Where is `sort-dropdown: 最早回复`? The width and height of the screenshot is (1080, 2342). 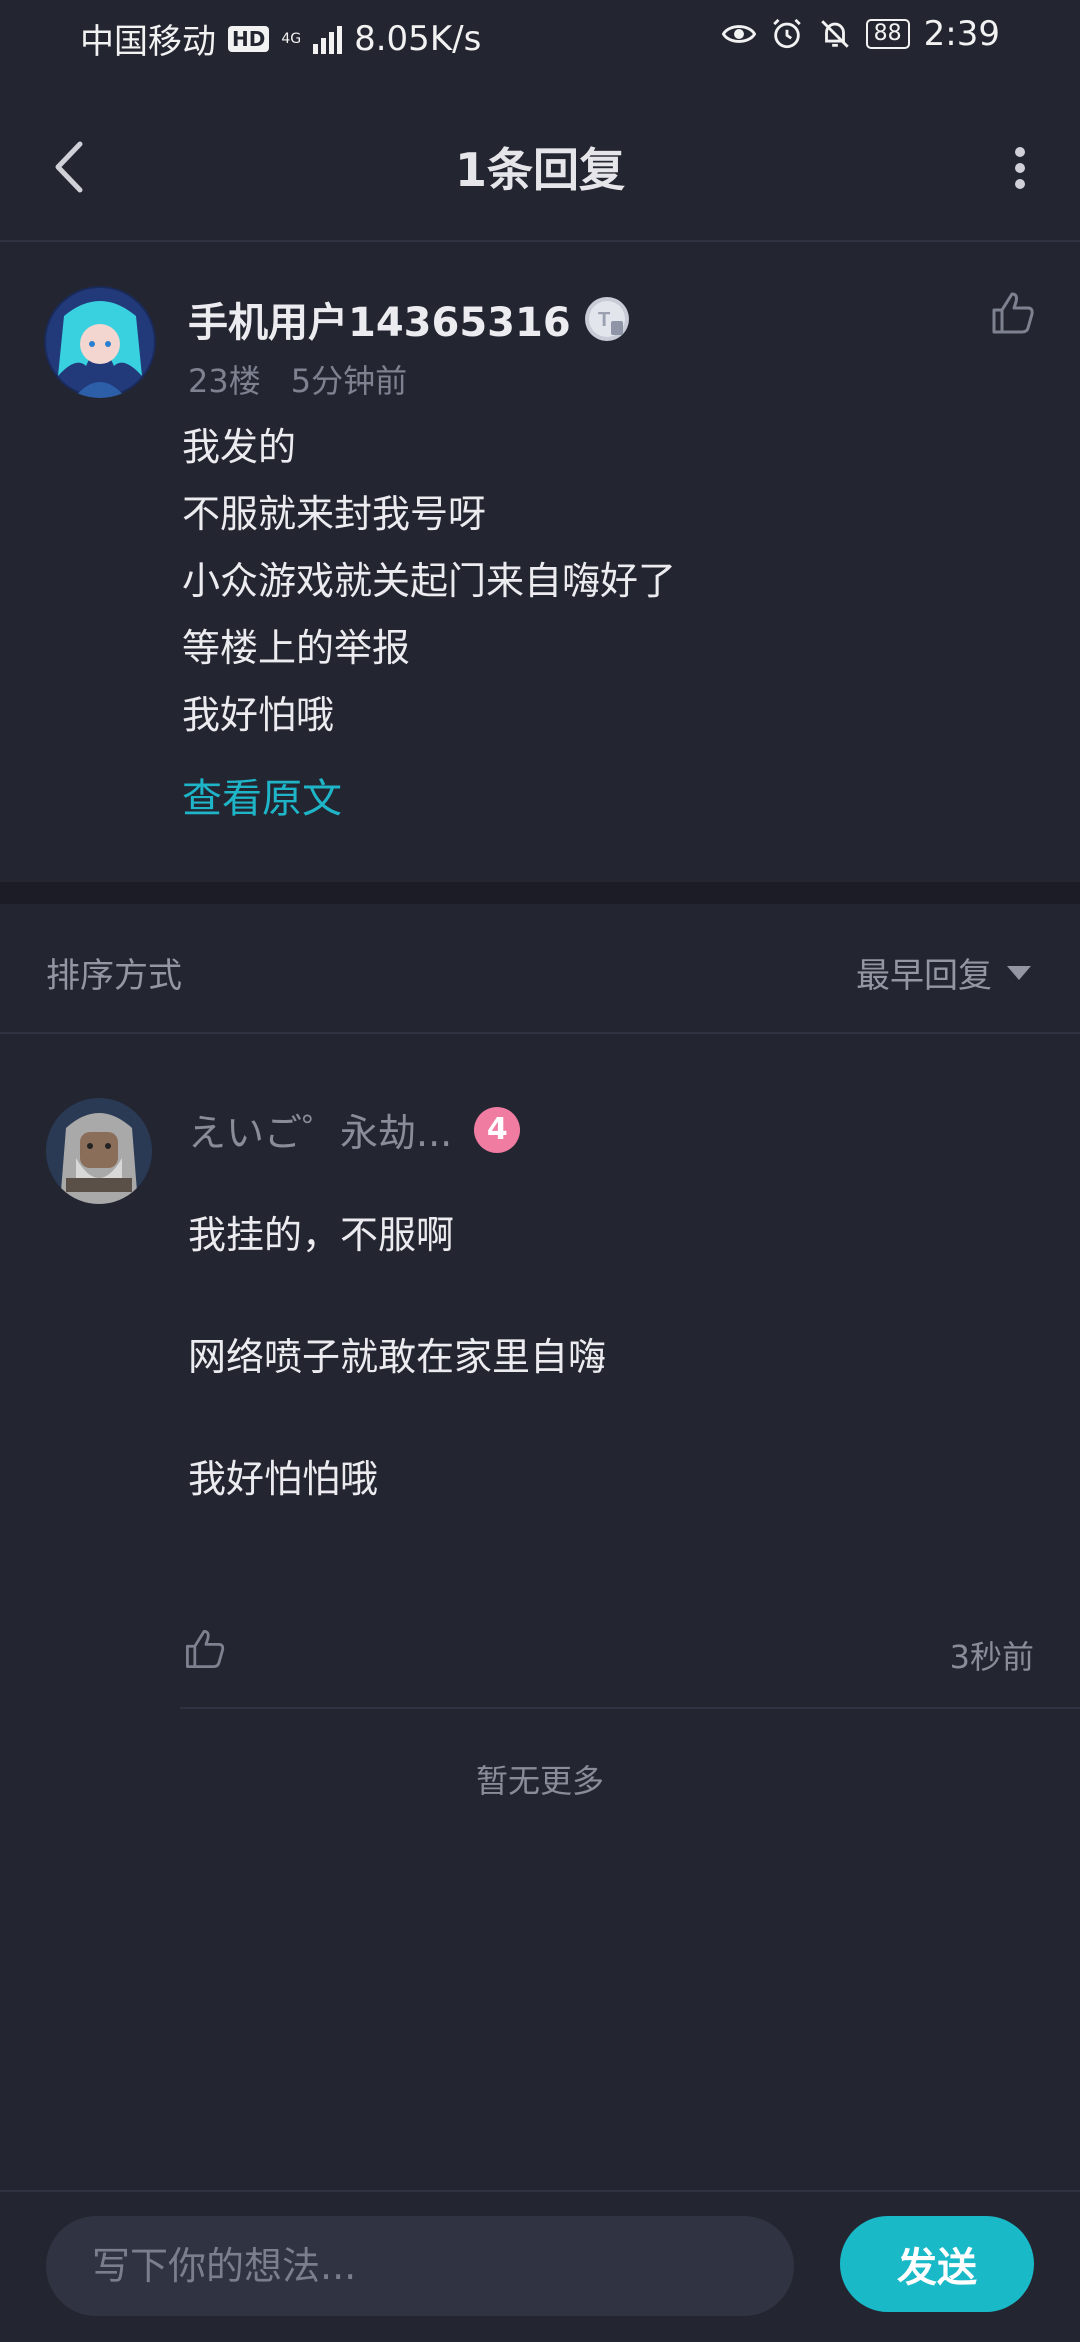 sort-dropdown: 最早回复 is located at coordinates (944, 972).